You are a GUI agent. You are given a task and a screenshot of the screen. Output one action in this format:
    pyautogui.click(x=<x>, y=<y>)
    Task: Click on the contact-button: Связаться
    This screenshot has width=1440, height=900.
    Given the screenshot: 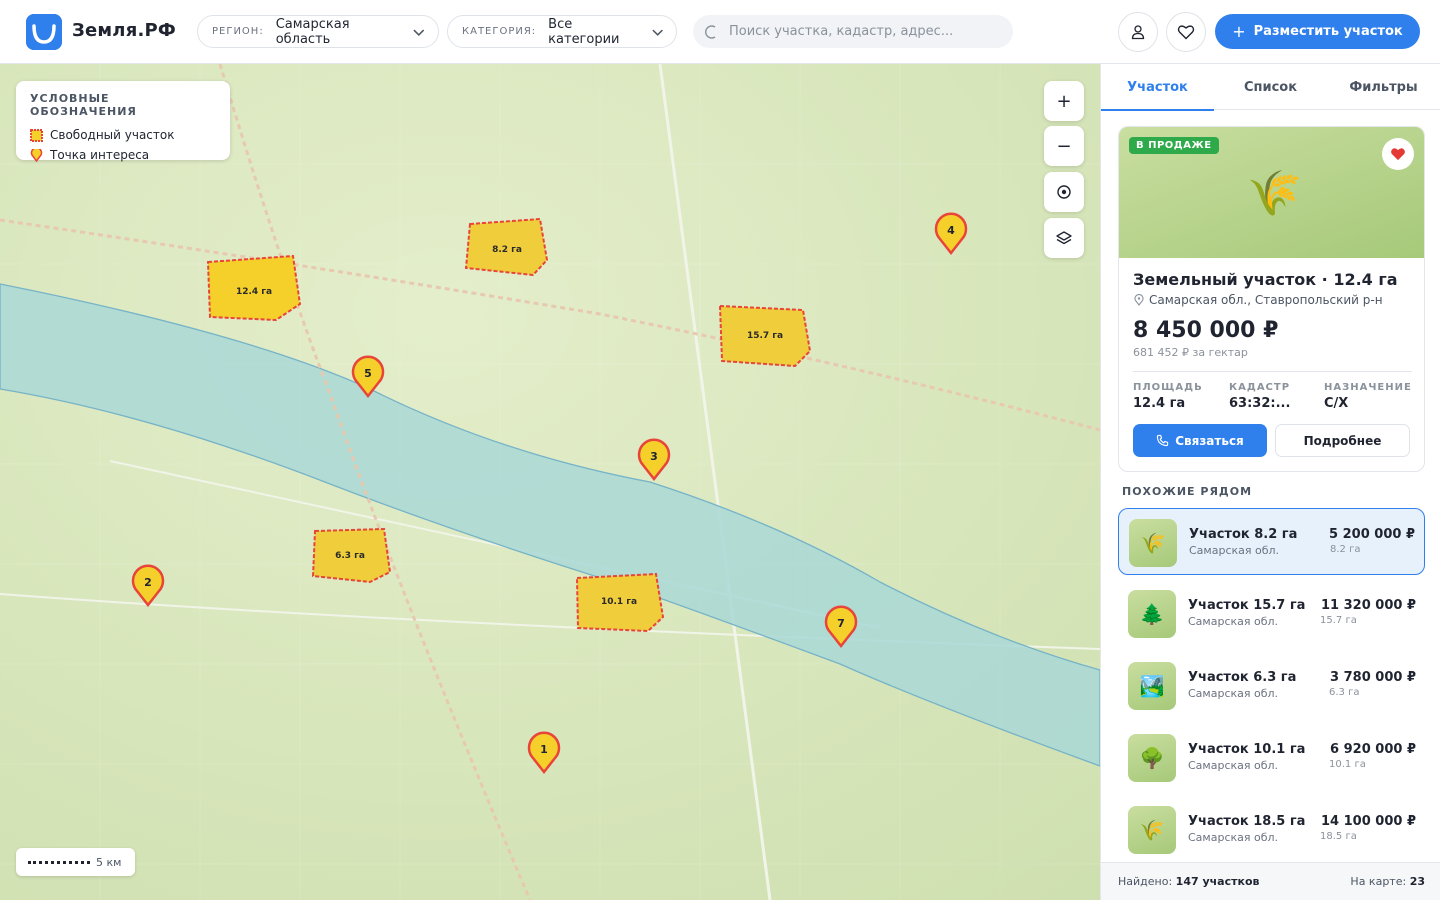 What is the action you would take?
    pyautogui.click(x=1200, y=440)
    